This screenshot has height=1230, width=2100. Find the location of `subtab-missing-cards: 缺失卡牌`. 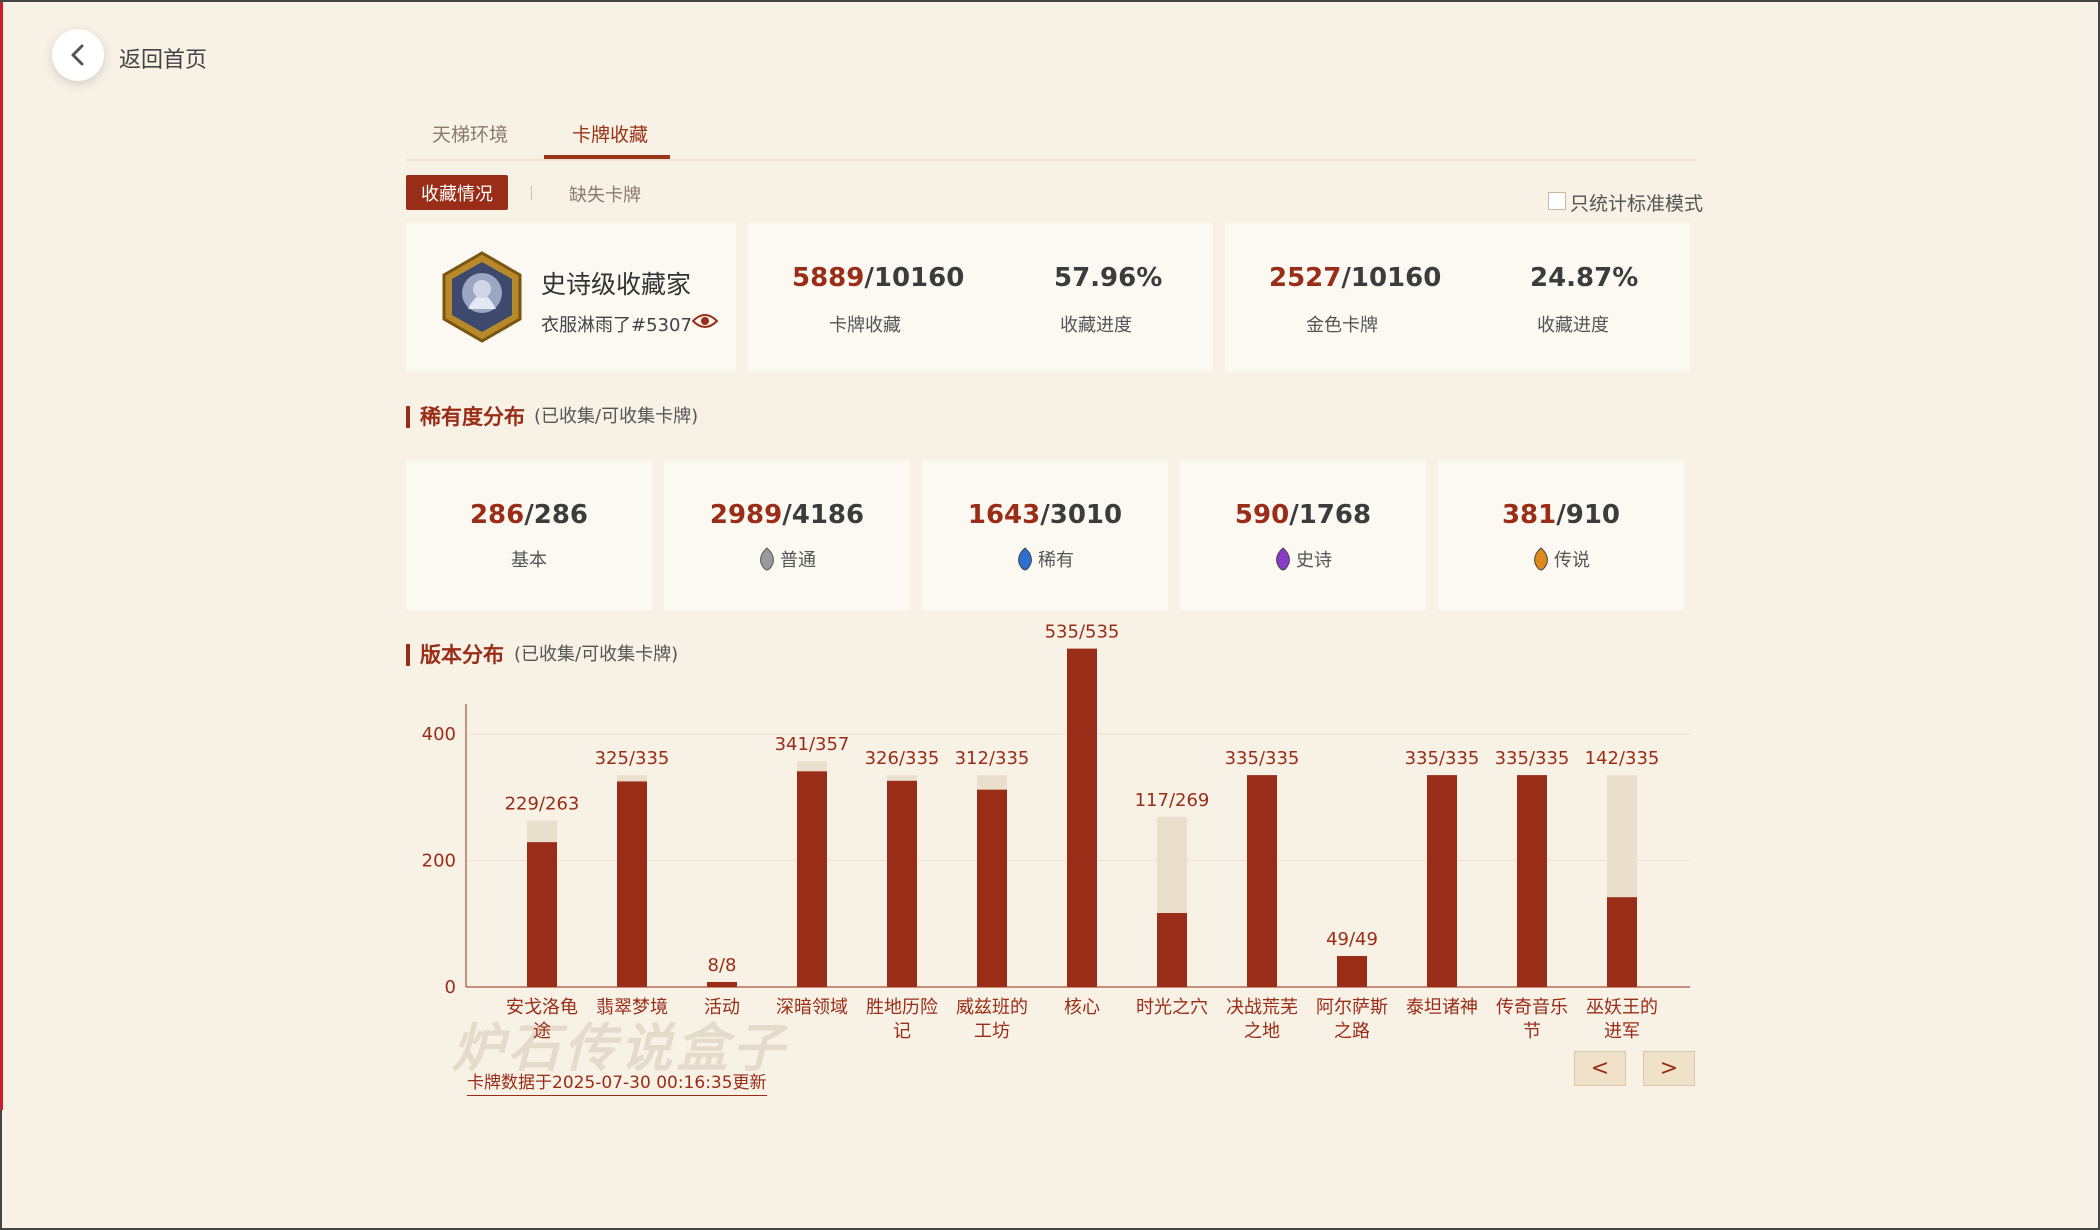

subtab-missing-cards: 缺失卡牌 is located at coordinates (605, 194).